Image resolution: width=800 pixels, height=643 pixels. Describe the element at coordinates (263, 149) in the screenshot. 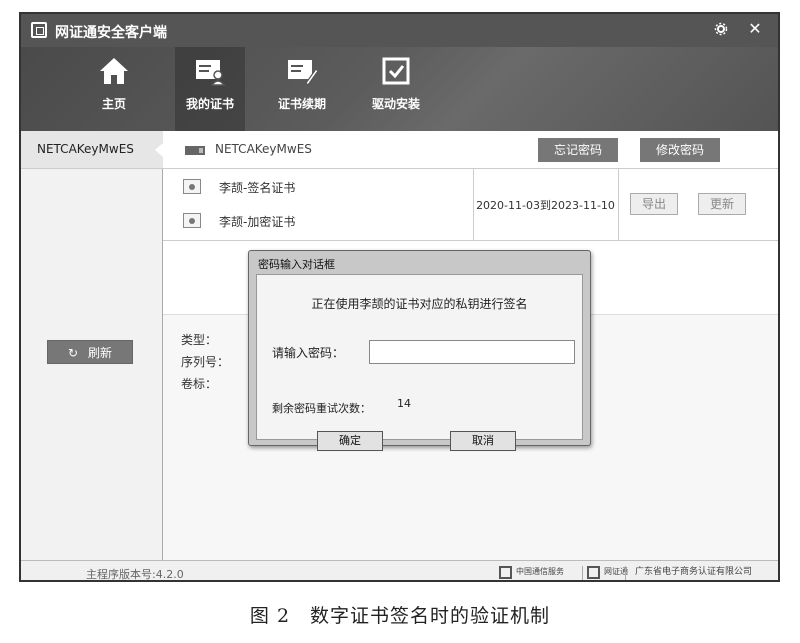

I see `device-name: NETCAKeyMwES` at that location.